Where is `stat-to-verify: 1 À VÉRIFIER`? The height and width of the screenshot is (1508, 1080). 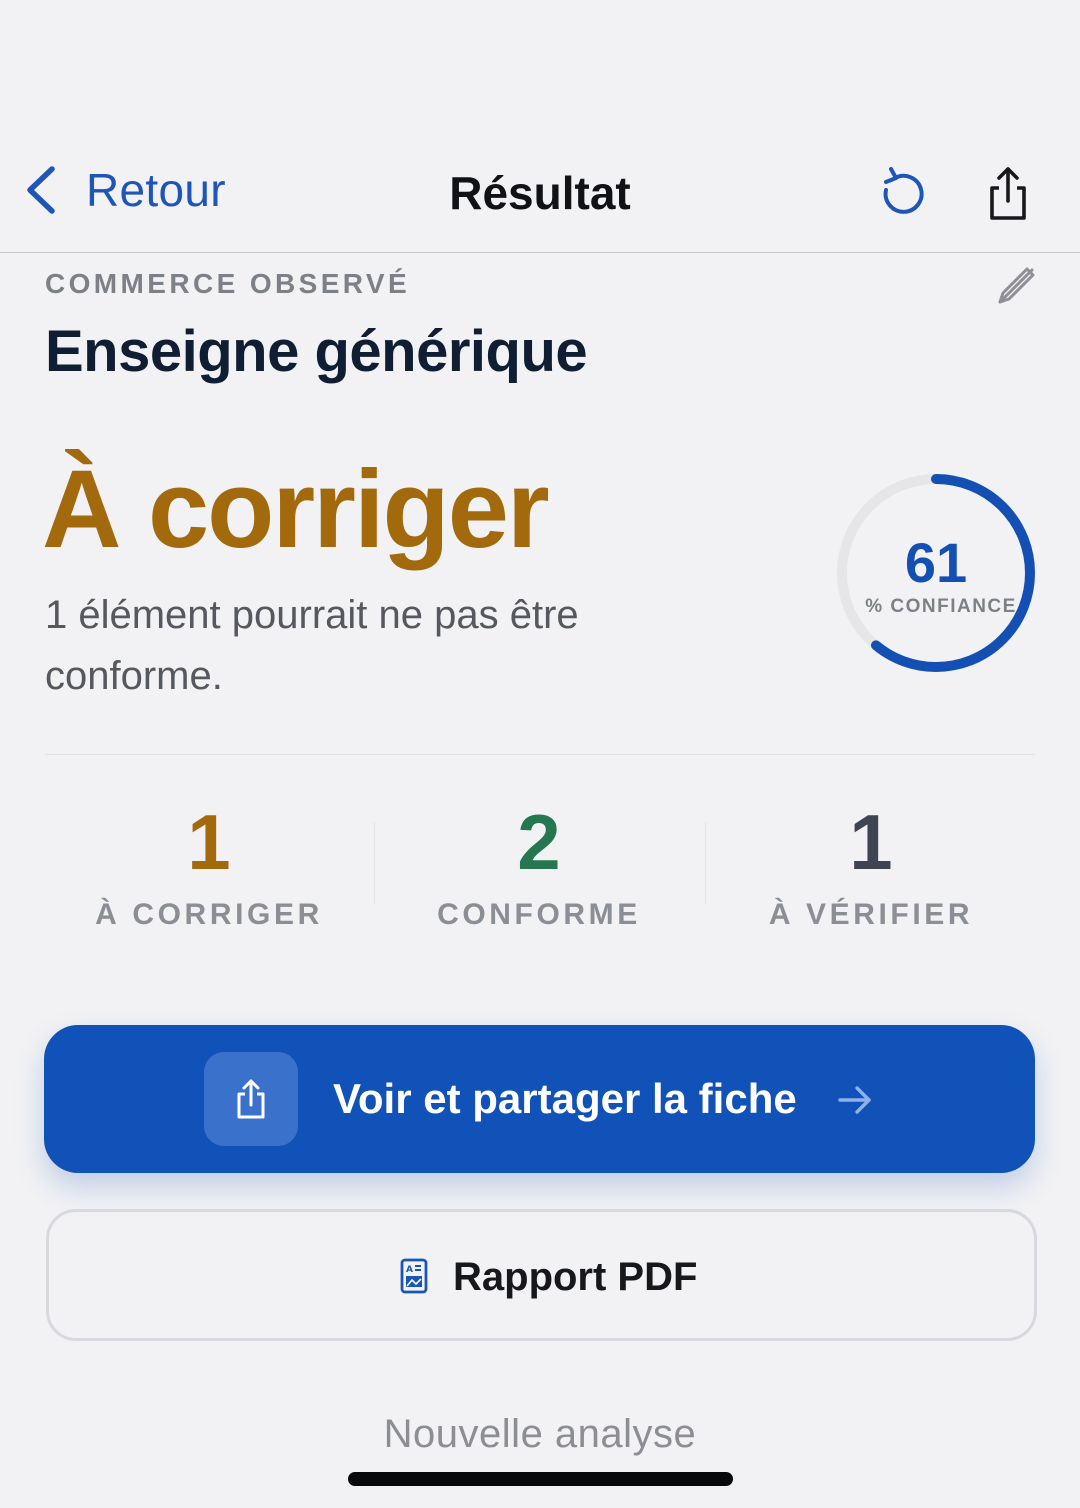 stat-to-verify: 1 À VÉRIFIER is located at coordinates (871, 866).